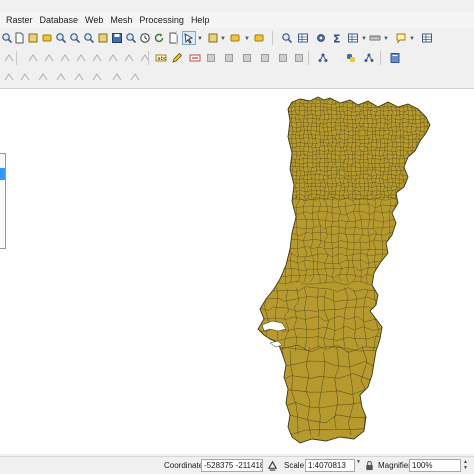 Image resolution: width=474 pixels, height=474 pixels. I want to click on label-tool-icon, so click(195, 58).